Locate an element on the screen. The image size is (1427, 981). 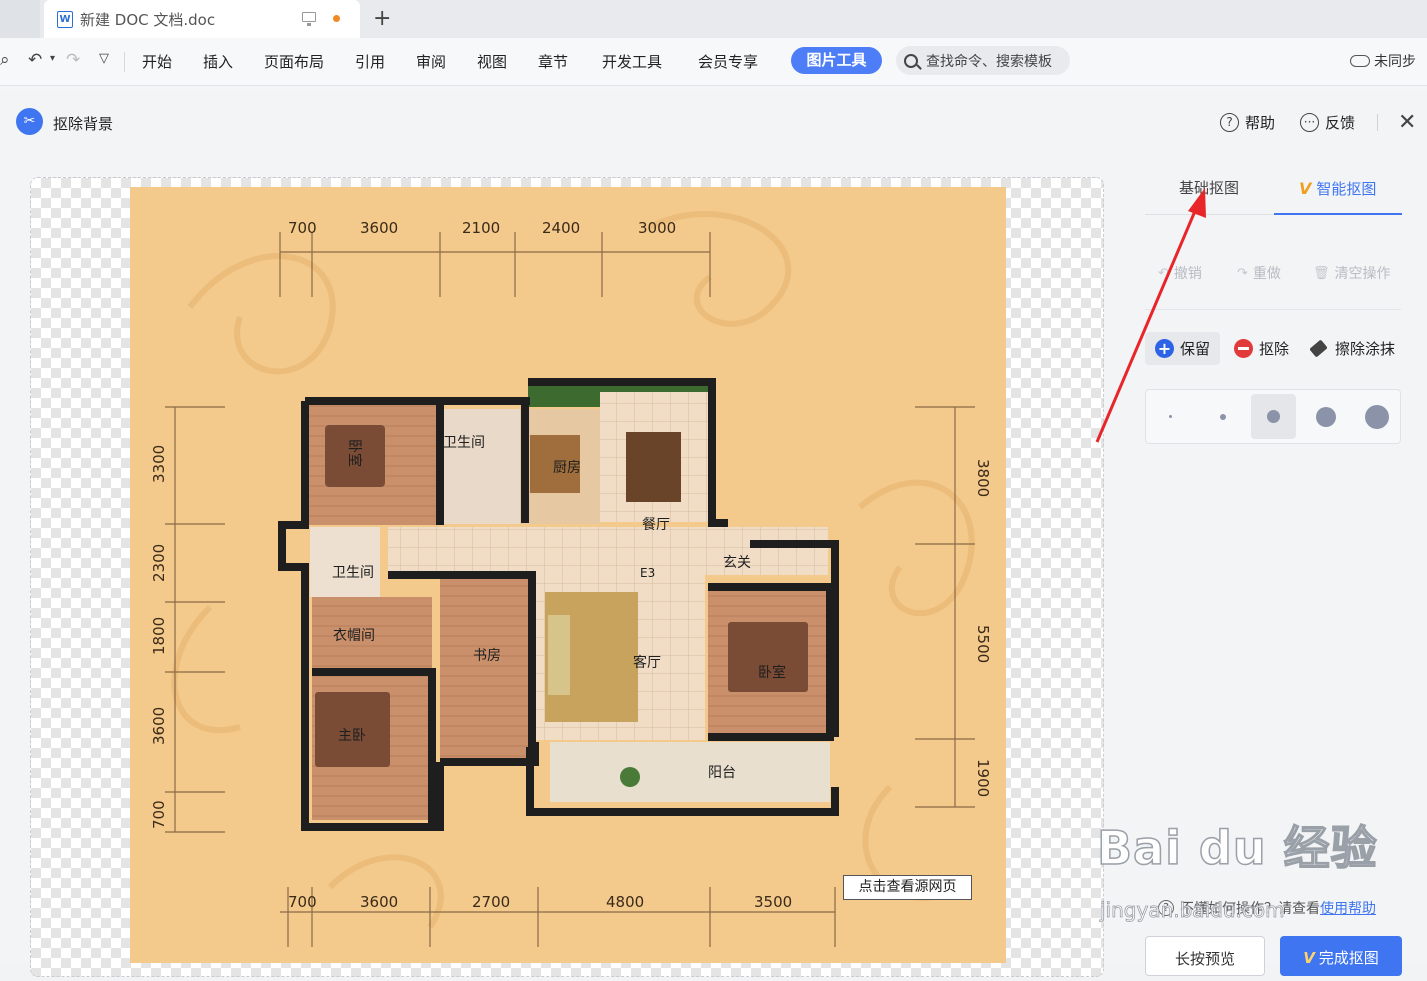
chat-bubble-icon: ··· is located at coordinates (1309, 122).